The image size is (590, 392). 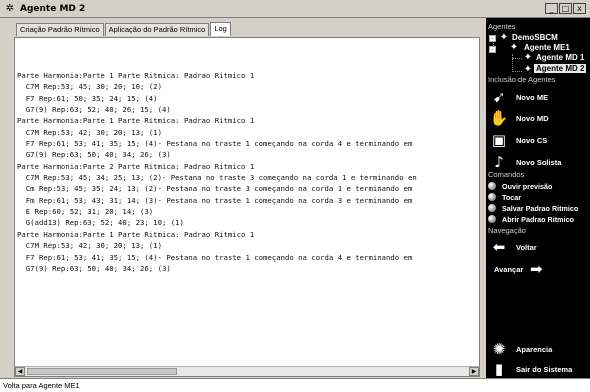 What do you see at coordinates (474, 371) in the screenshot?
I see `scroll-right-icon: ▶` at bounding box center [474, 371].